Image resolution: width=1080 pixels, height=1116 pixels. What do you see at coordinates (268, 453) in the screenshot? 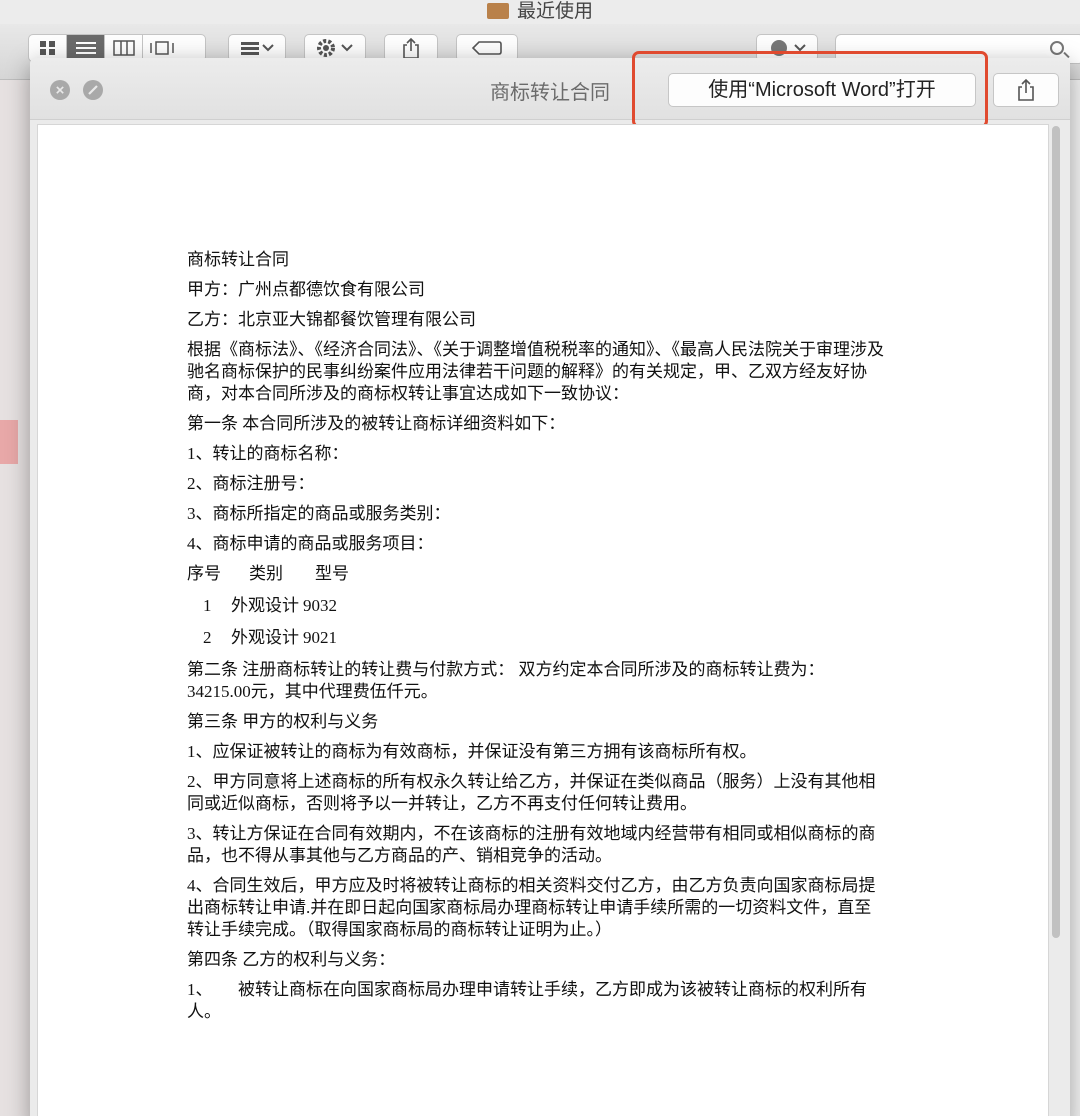
I see `article-1-item: 1、转让的商标名称：` at bounding box center [268, 453].